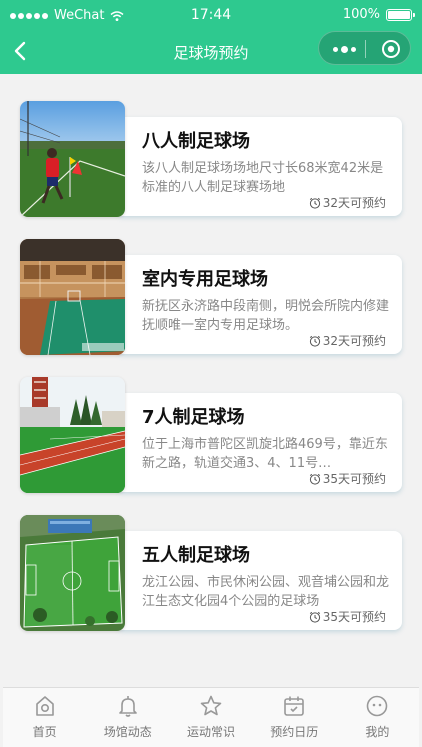 The width and height of the screenshot is (422, 747). What do you see at coordinates (377, 706) in the screenshot?
I see `profile-icon` at bounding box center [377, 706].